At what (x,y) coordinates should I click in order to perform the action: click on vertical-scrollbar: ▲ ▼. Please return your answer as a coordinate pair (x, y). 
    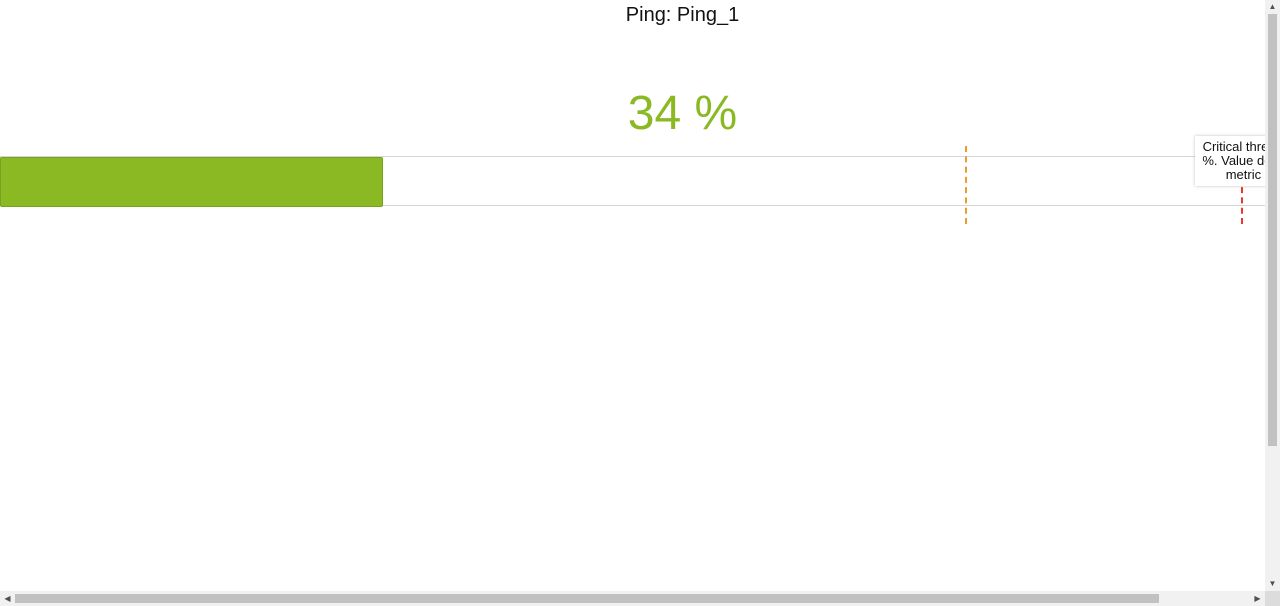
    Looking at the image, I should click on (1272, 295).